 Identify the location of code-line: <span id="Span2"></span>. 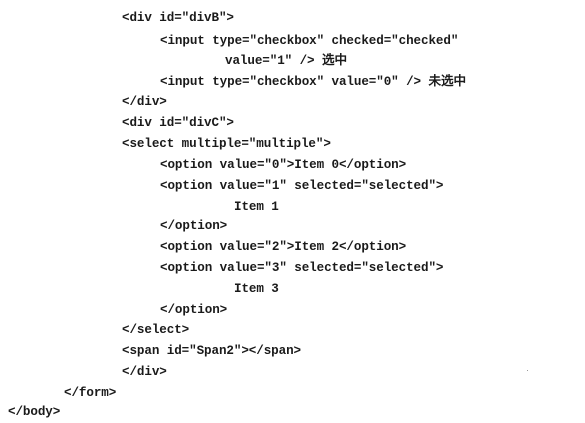
(211, 351).